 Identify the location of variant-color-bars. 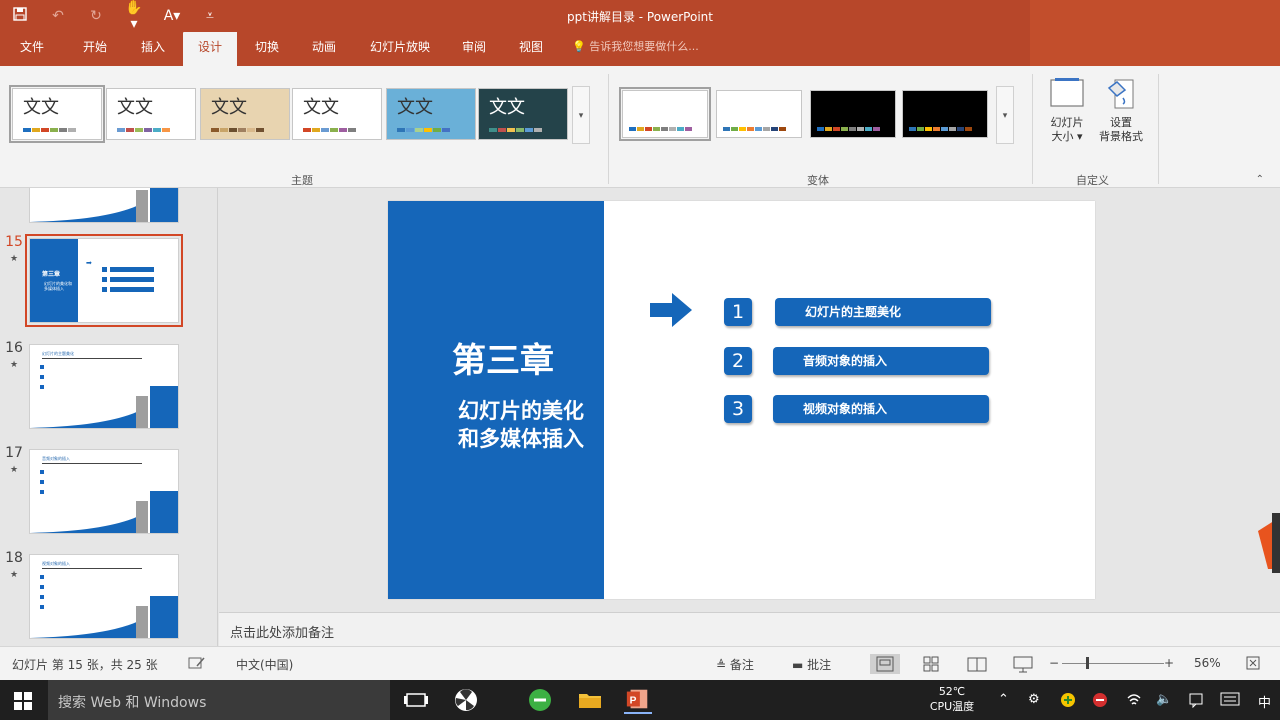
(940, 129).